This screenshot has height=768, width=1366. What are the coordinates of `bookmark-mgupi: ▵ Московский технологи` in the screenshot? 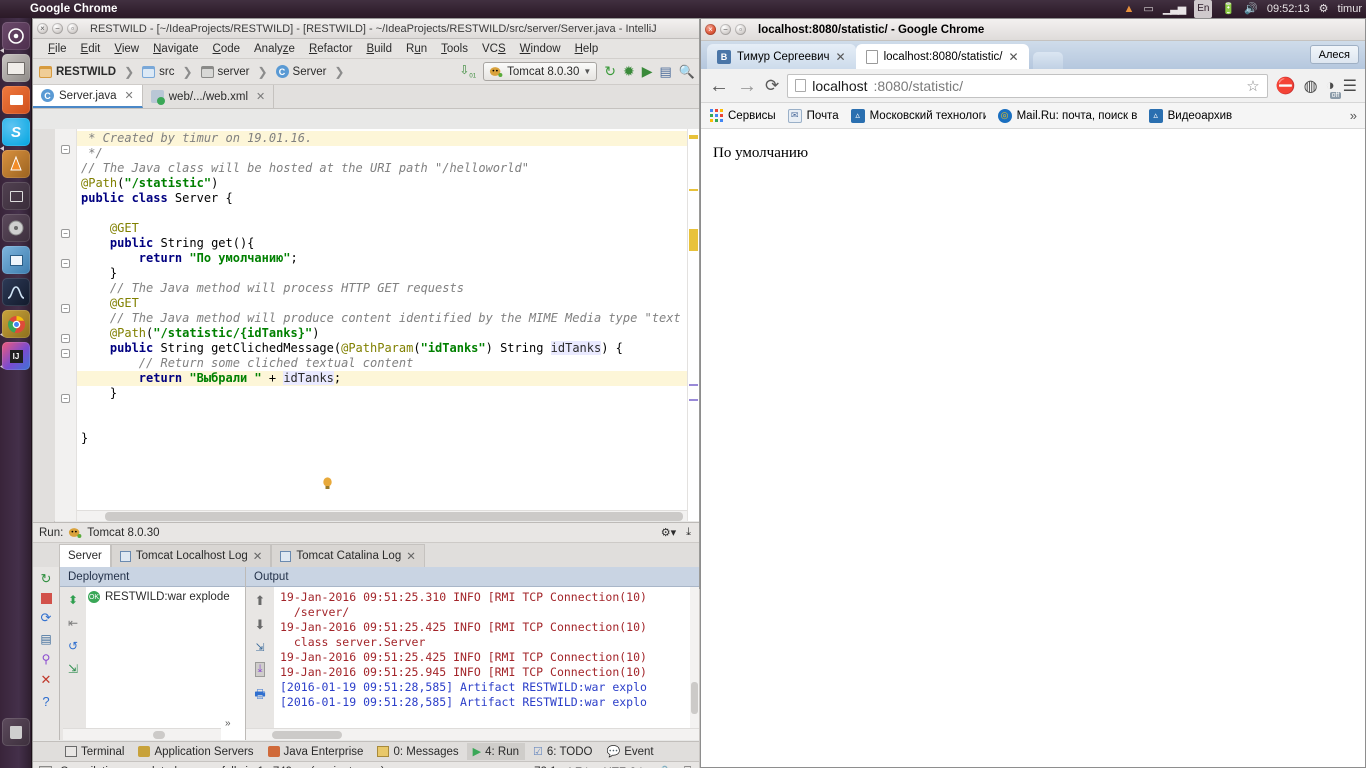 It's located at (918, 115).